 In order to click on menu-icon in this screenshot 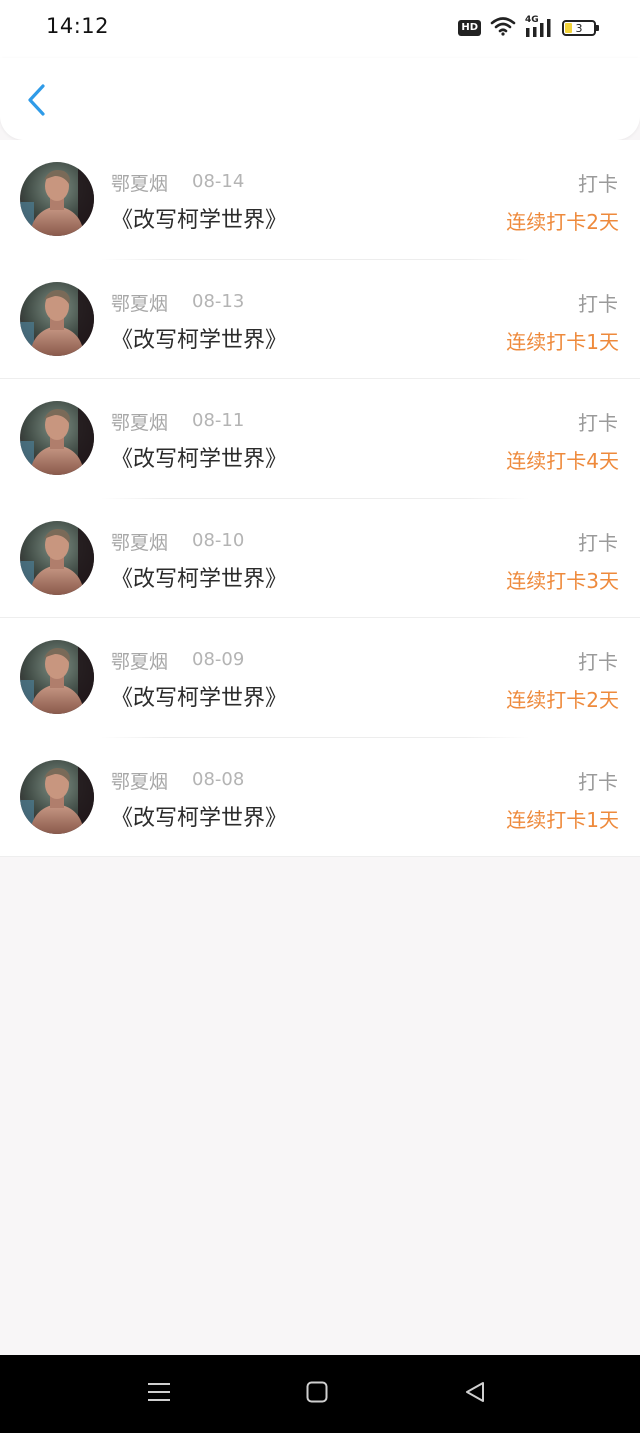, I will do `click(159, 1394)`.